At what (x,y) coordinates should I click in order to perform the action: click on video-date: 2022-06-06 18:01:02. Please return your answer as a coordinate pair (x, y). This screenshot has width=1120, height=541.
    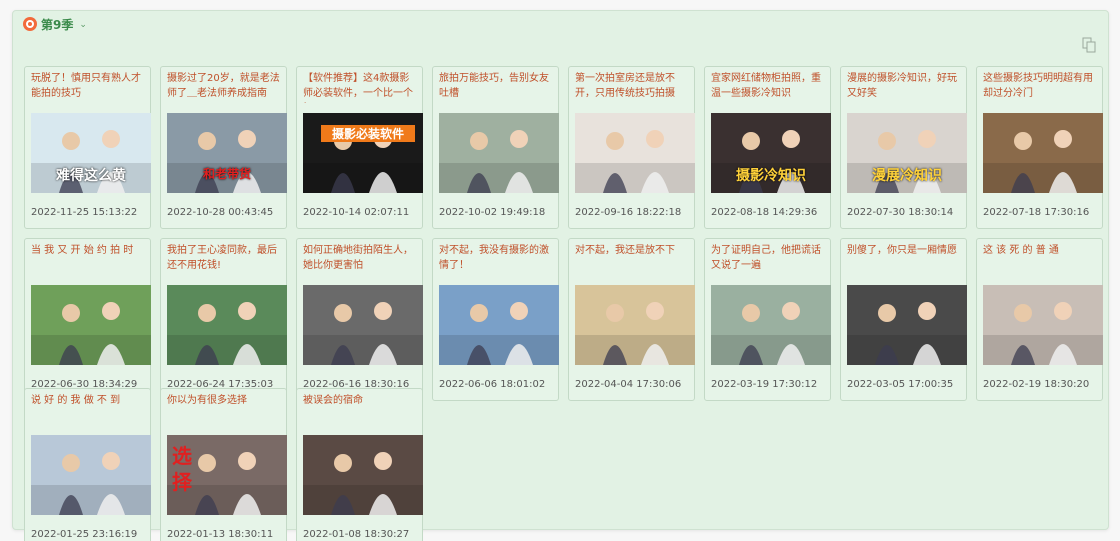
    Looking at the image, I should click on (492, 384).